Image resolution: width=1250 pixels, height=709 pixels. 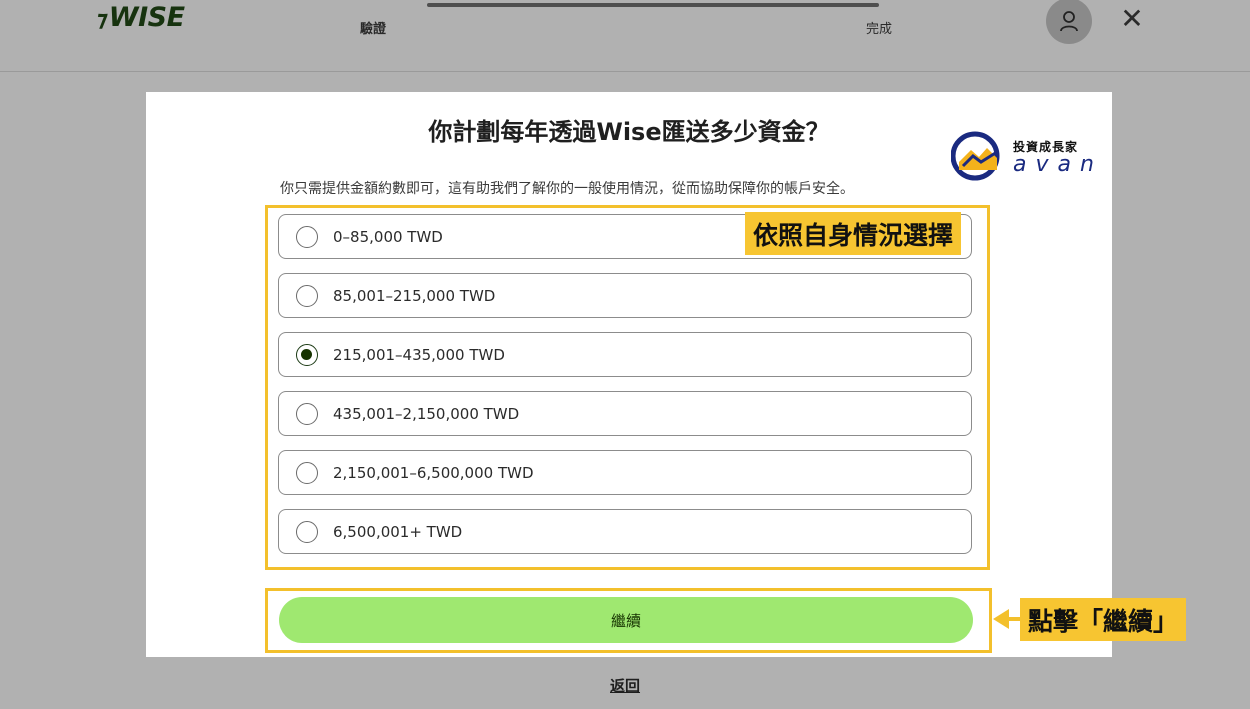 I want to click on progress-bar, so click(x=653, y=5).